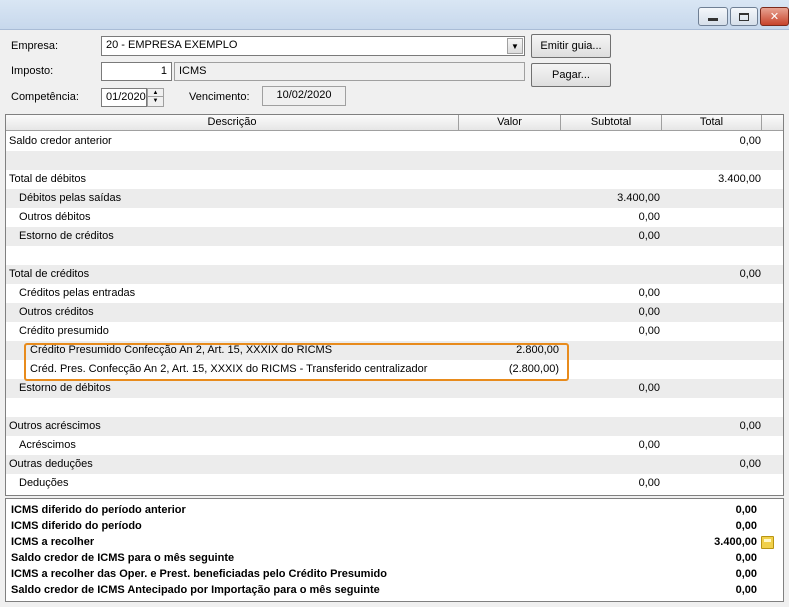 The image size is (789, 607). I want to click on competencia-spinner: ▲ ▼, so click(155, 97).